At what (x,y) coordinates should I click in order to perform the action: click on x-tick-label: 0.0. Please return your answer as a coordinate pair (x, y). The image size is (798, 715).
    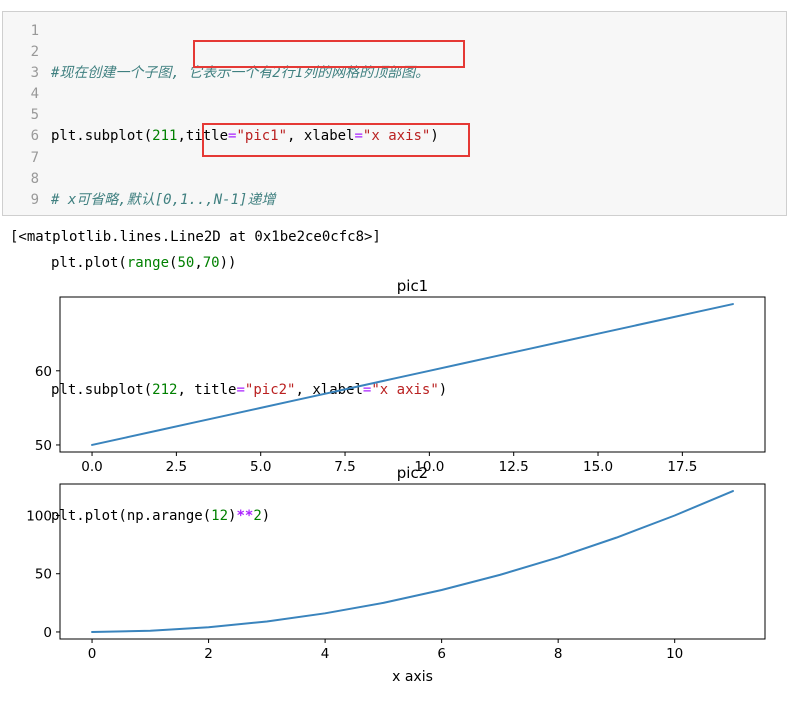
    Looking at the image, I should click on (91, 467).